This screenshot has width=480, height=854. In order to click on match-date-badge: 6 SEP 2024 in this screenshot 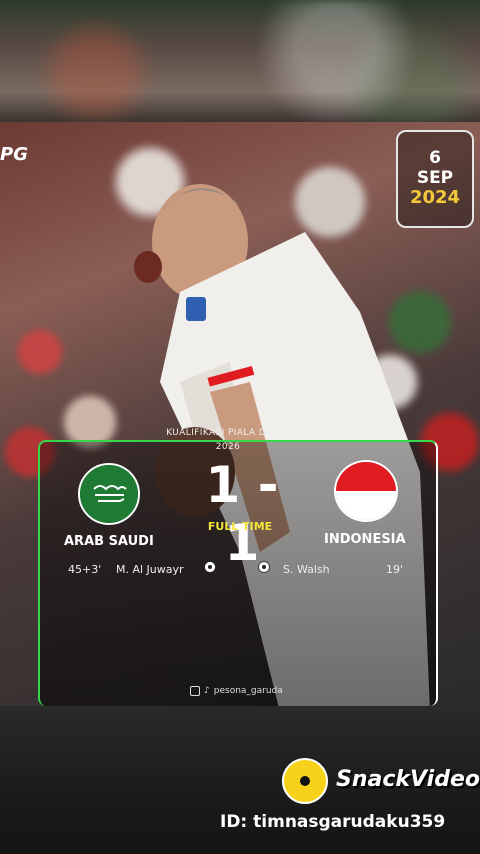, I will do `click(435, 179)`.